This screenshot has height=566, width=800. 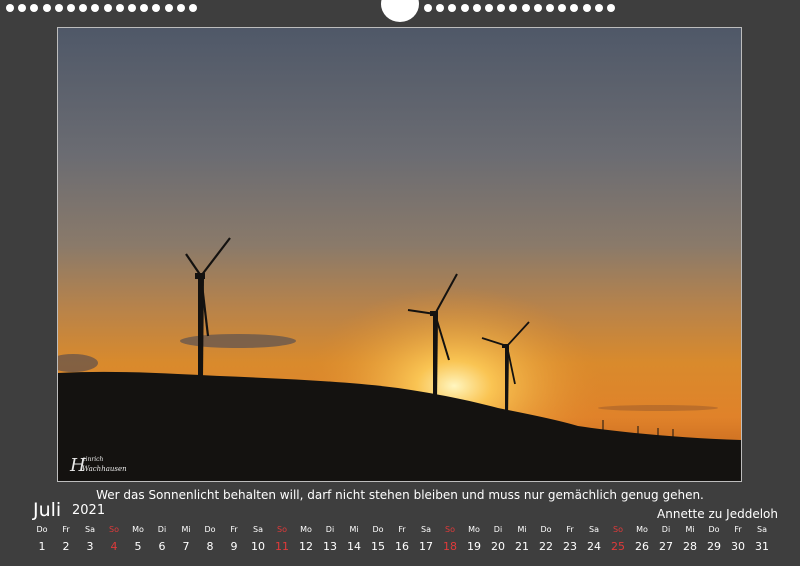 I want to click on day-number: 13, so click(x=330, y=546).